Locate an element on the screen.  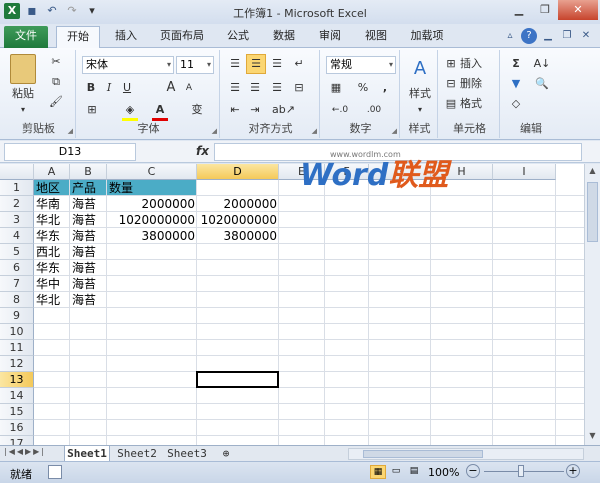
cell-b3: 海苔 is located at coordinates (88, 220).